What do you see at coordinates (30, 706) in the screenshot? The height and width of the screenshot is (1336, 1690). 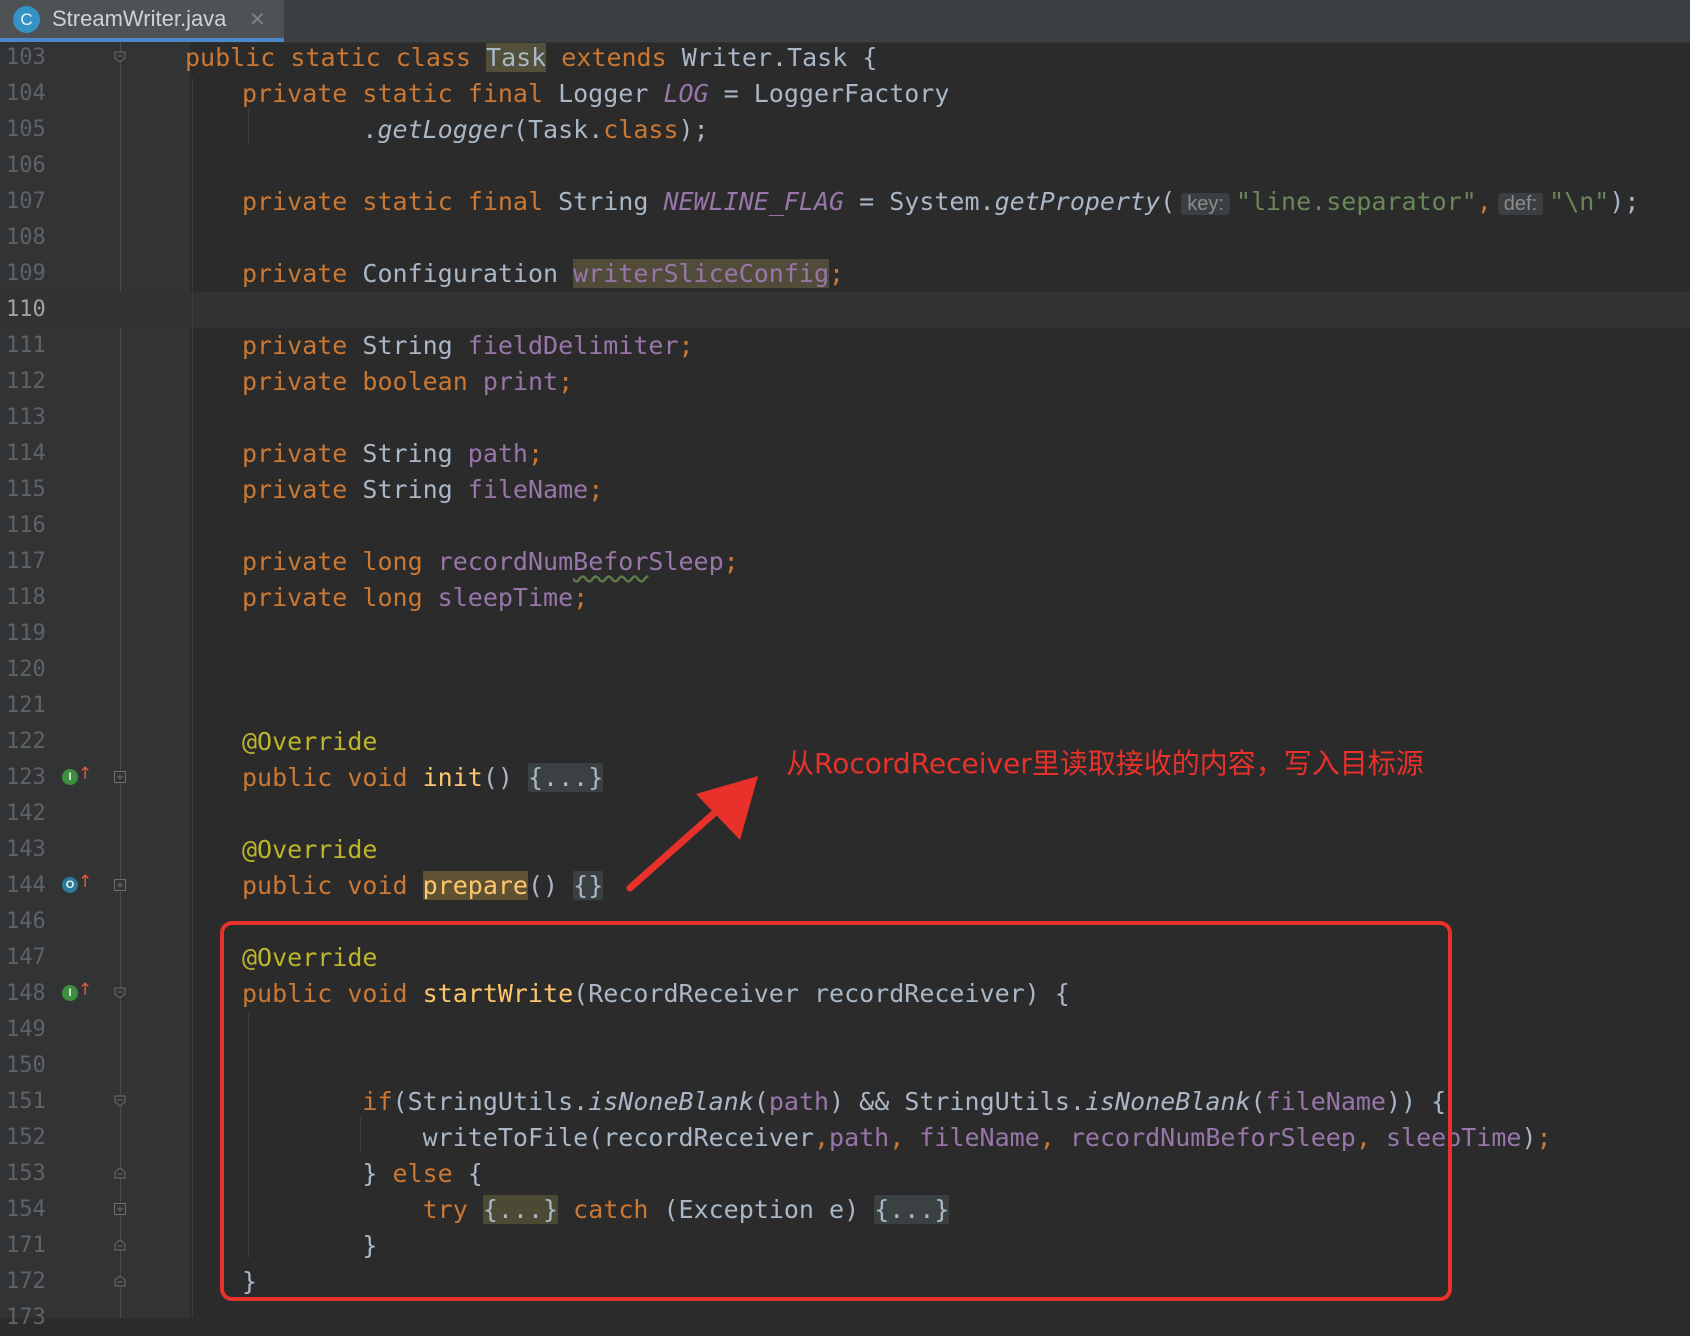 I see `line-number: 121` at bounding box center [30, 706].